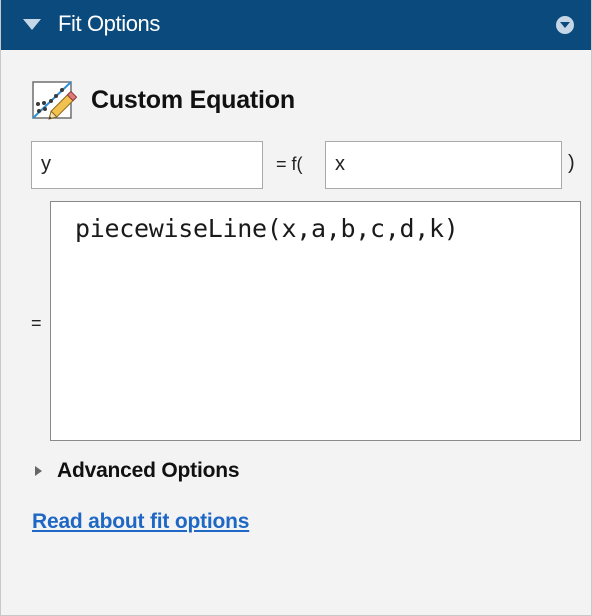  What do you see at coordinates (296, 25) in the screenshot?
I see `panel-titlebar: Fit Options` at bounding box center [296, 25].